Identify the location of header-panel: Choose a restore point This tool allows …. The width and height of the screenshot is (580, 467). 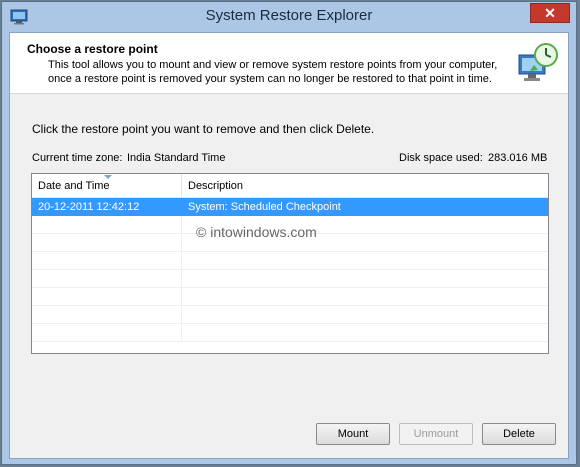
(289, 63).